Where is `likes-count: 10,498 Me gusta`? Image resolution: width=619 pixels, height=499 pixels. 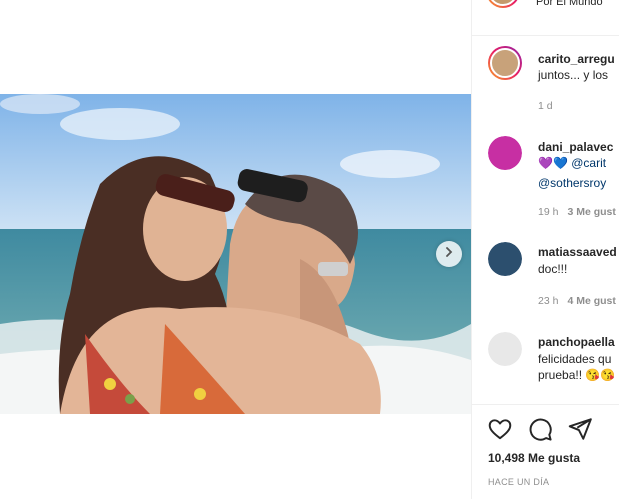 likes-count: 10,498 Me gusta is located at coordinates (534, 458).